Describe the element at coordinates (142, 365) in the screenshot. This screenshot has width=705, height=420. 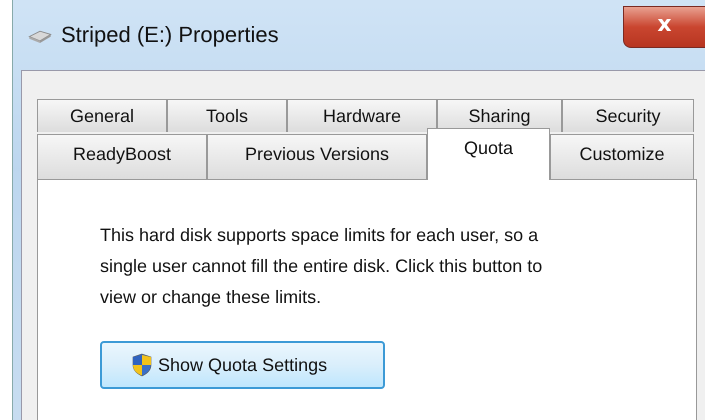
I see `shield-icon` at that location.